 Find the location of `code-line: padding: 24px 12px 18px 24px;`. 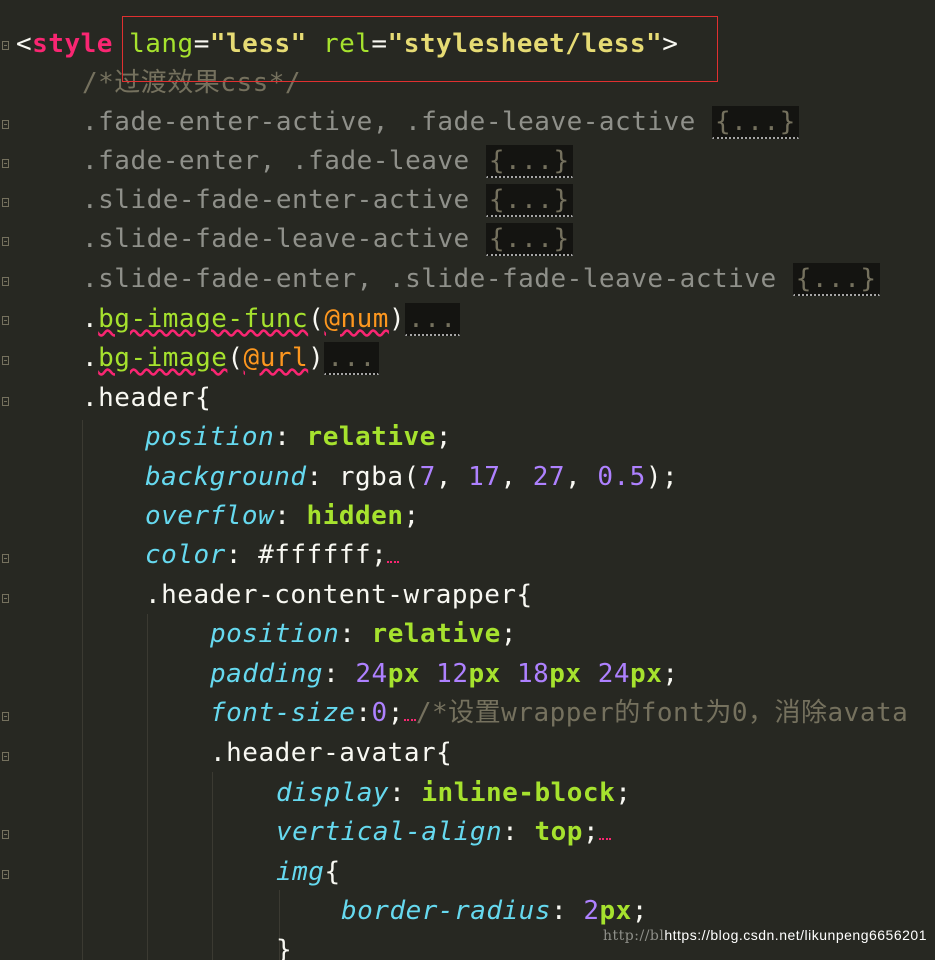

code-line: padding: 24px 12px 18px 24px; is located at coordinates (444, 674).